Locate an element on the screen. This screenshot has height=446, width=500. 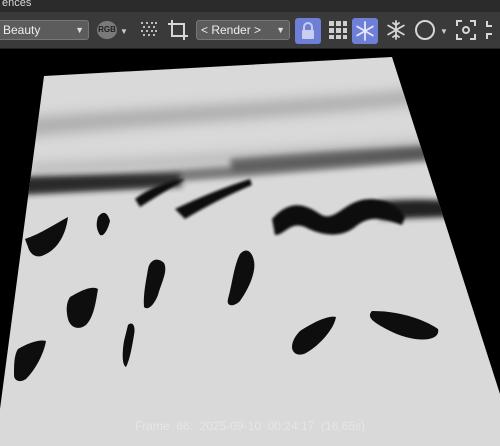
dither-icon is located at coordinates (149, 30).